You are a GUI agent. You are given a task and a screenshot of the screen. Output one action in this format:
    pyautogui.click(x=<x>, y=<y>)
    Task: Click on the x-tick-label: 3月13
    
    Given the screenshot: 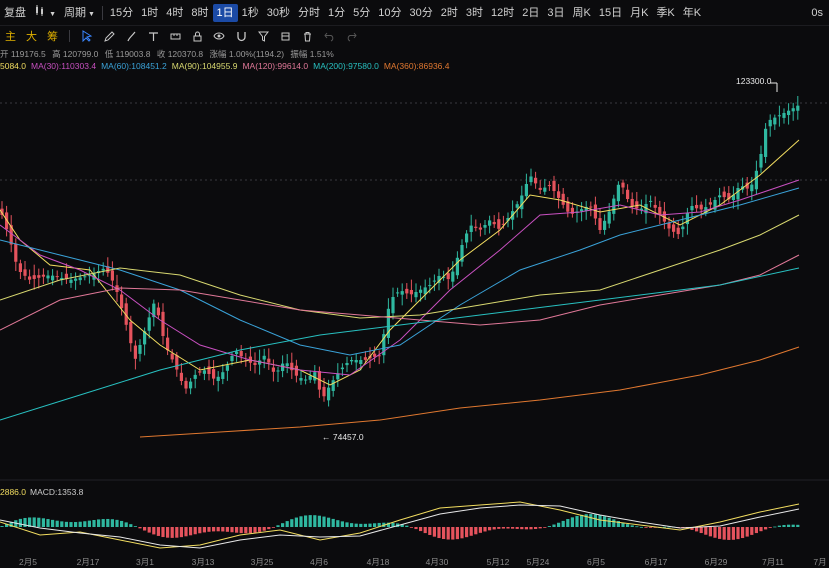 What is the action you would take?
    pyautogui.click(x=203, y=562)
    